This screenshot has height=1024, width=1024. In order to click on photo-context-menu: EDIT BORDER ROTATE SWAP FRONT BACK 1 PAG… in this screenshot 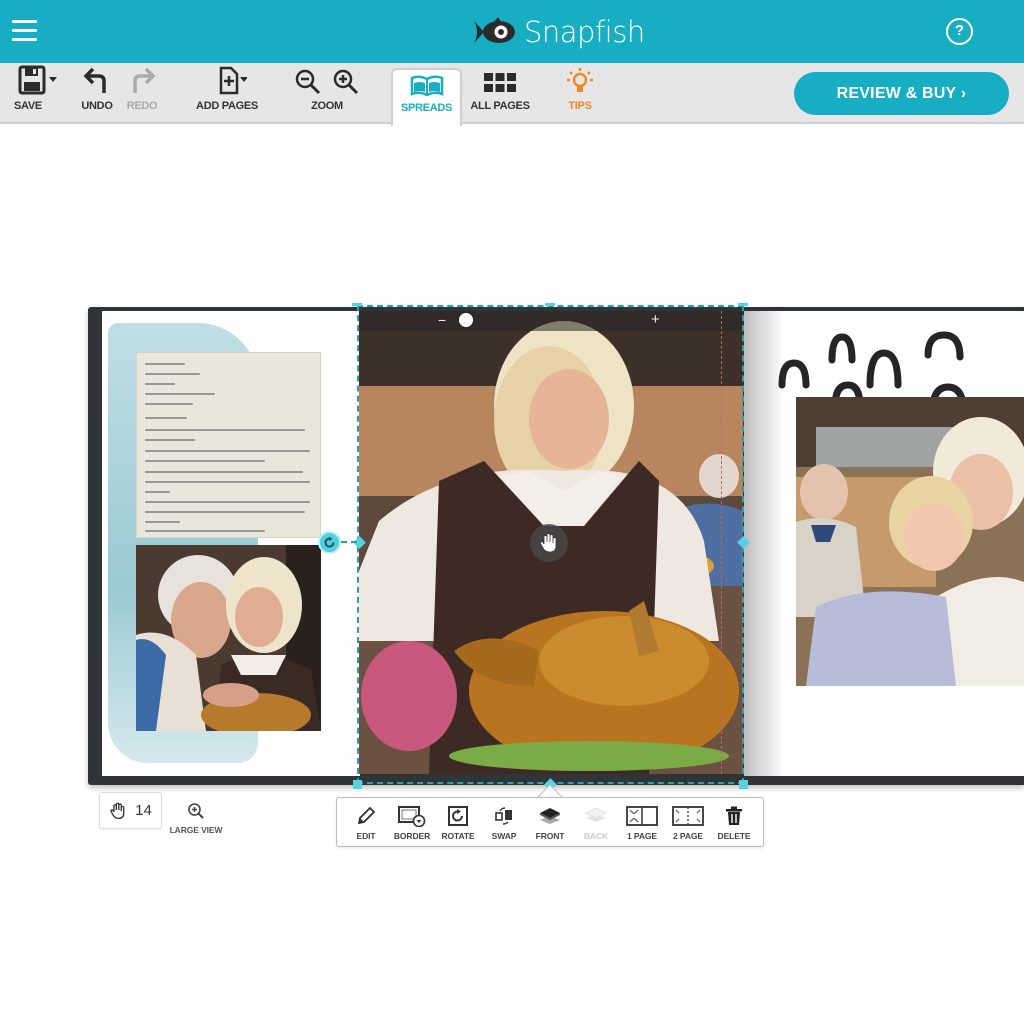, I will do `click(550, 822)`.